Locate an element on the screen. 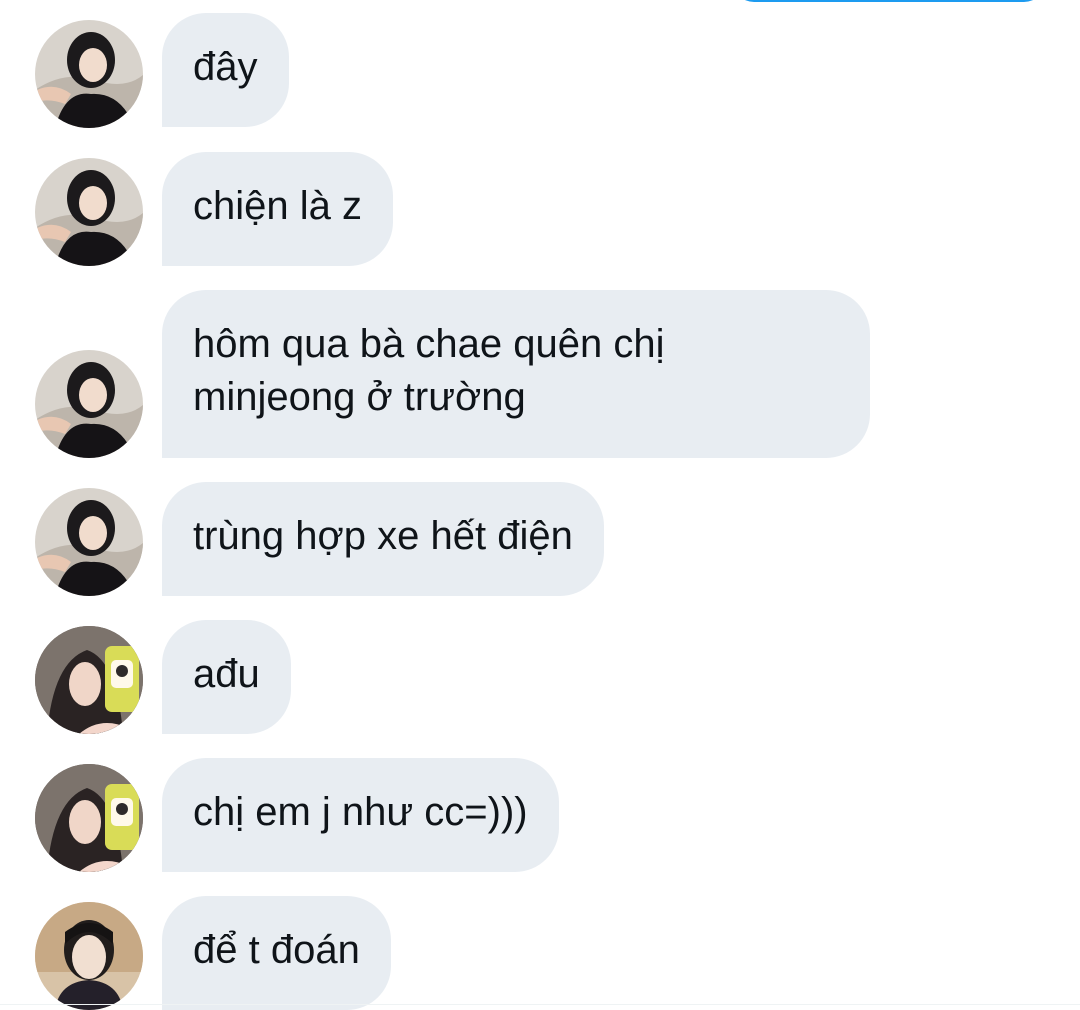 This screenshot has width=1080, height=1010. sent-message-bubble is located at coordinates (889, 1).